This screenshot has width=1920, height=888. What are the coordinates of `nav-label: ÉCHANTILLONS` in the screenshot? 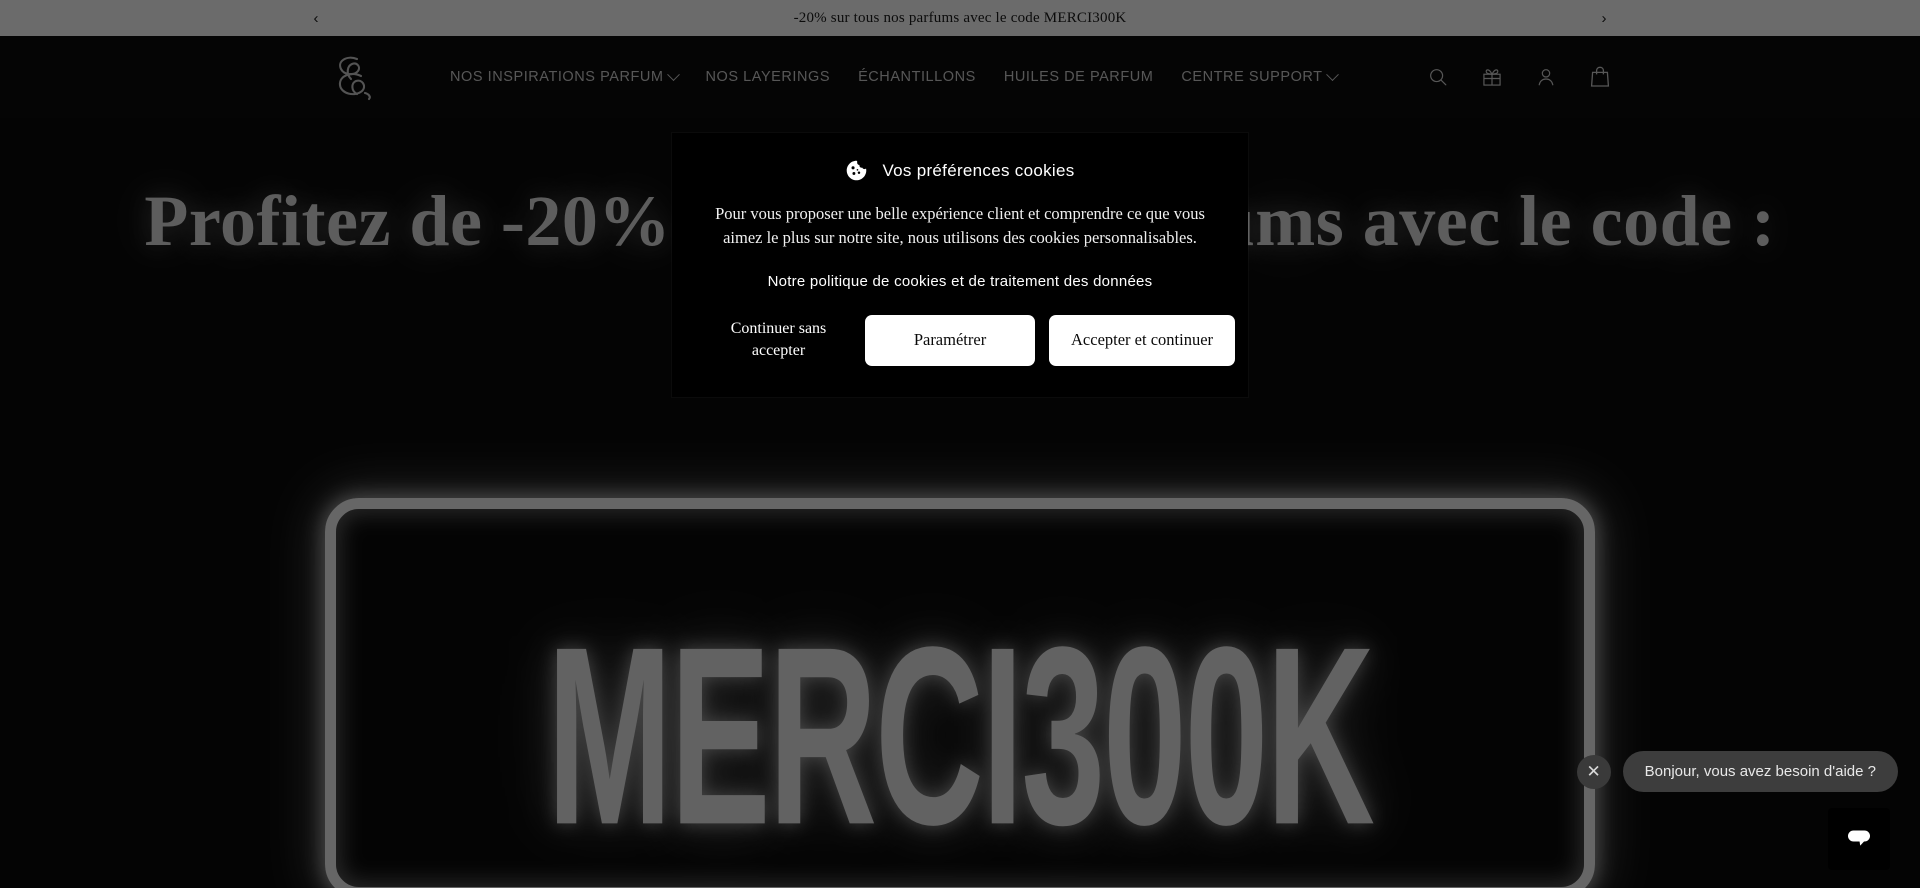 It's located at (917, 77).